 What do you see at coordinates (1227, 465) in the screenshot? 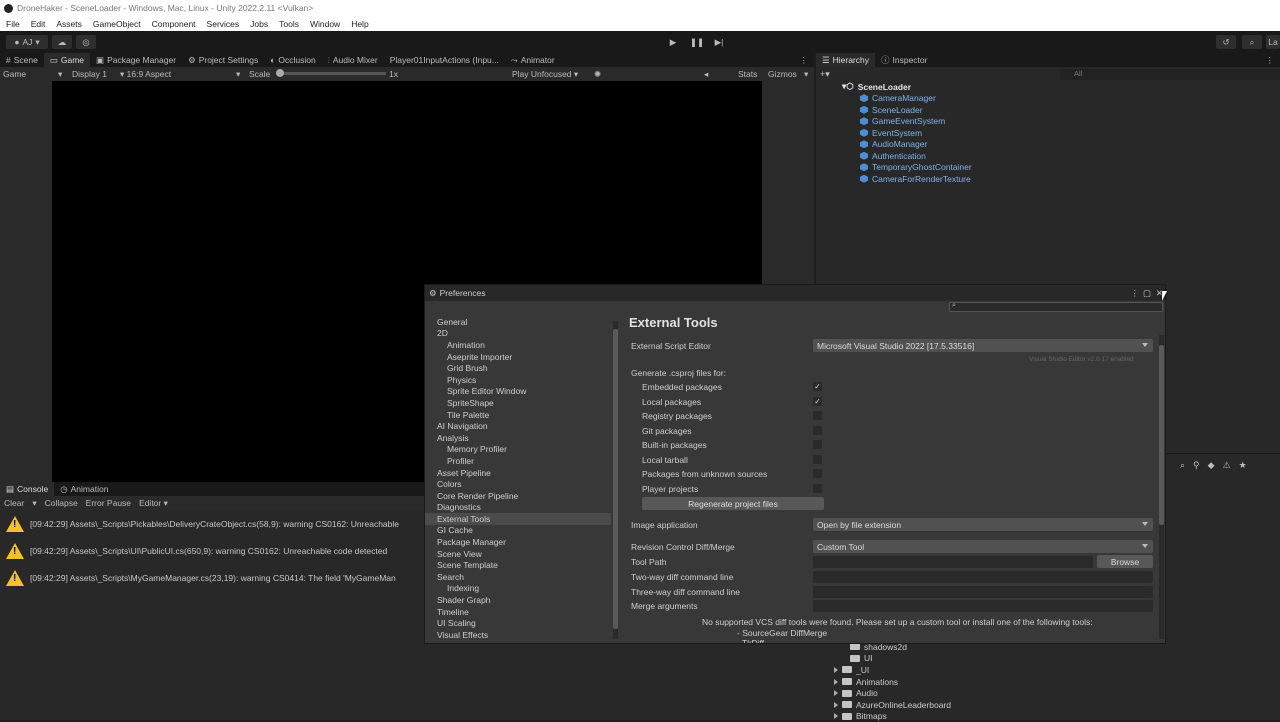
I see `warning-filter-icon: ⚠` at bounding box center [1227, 465].